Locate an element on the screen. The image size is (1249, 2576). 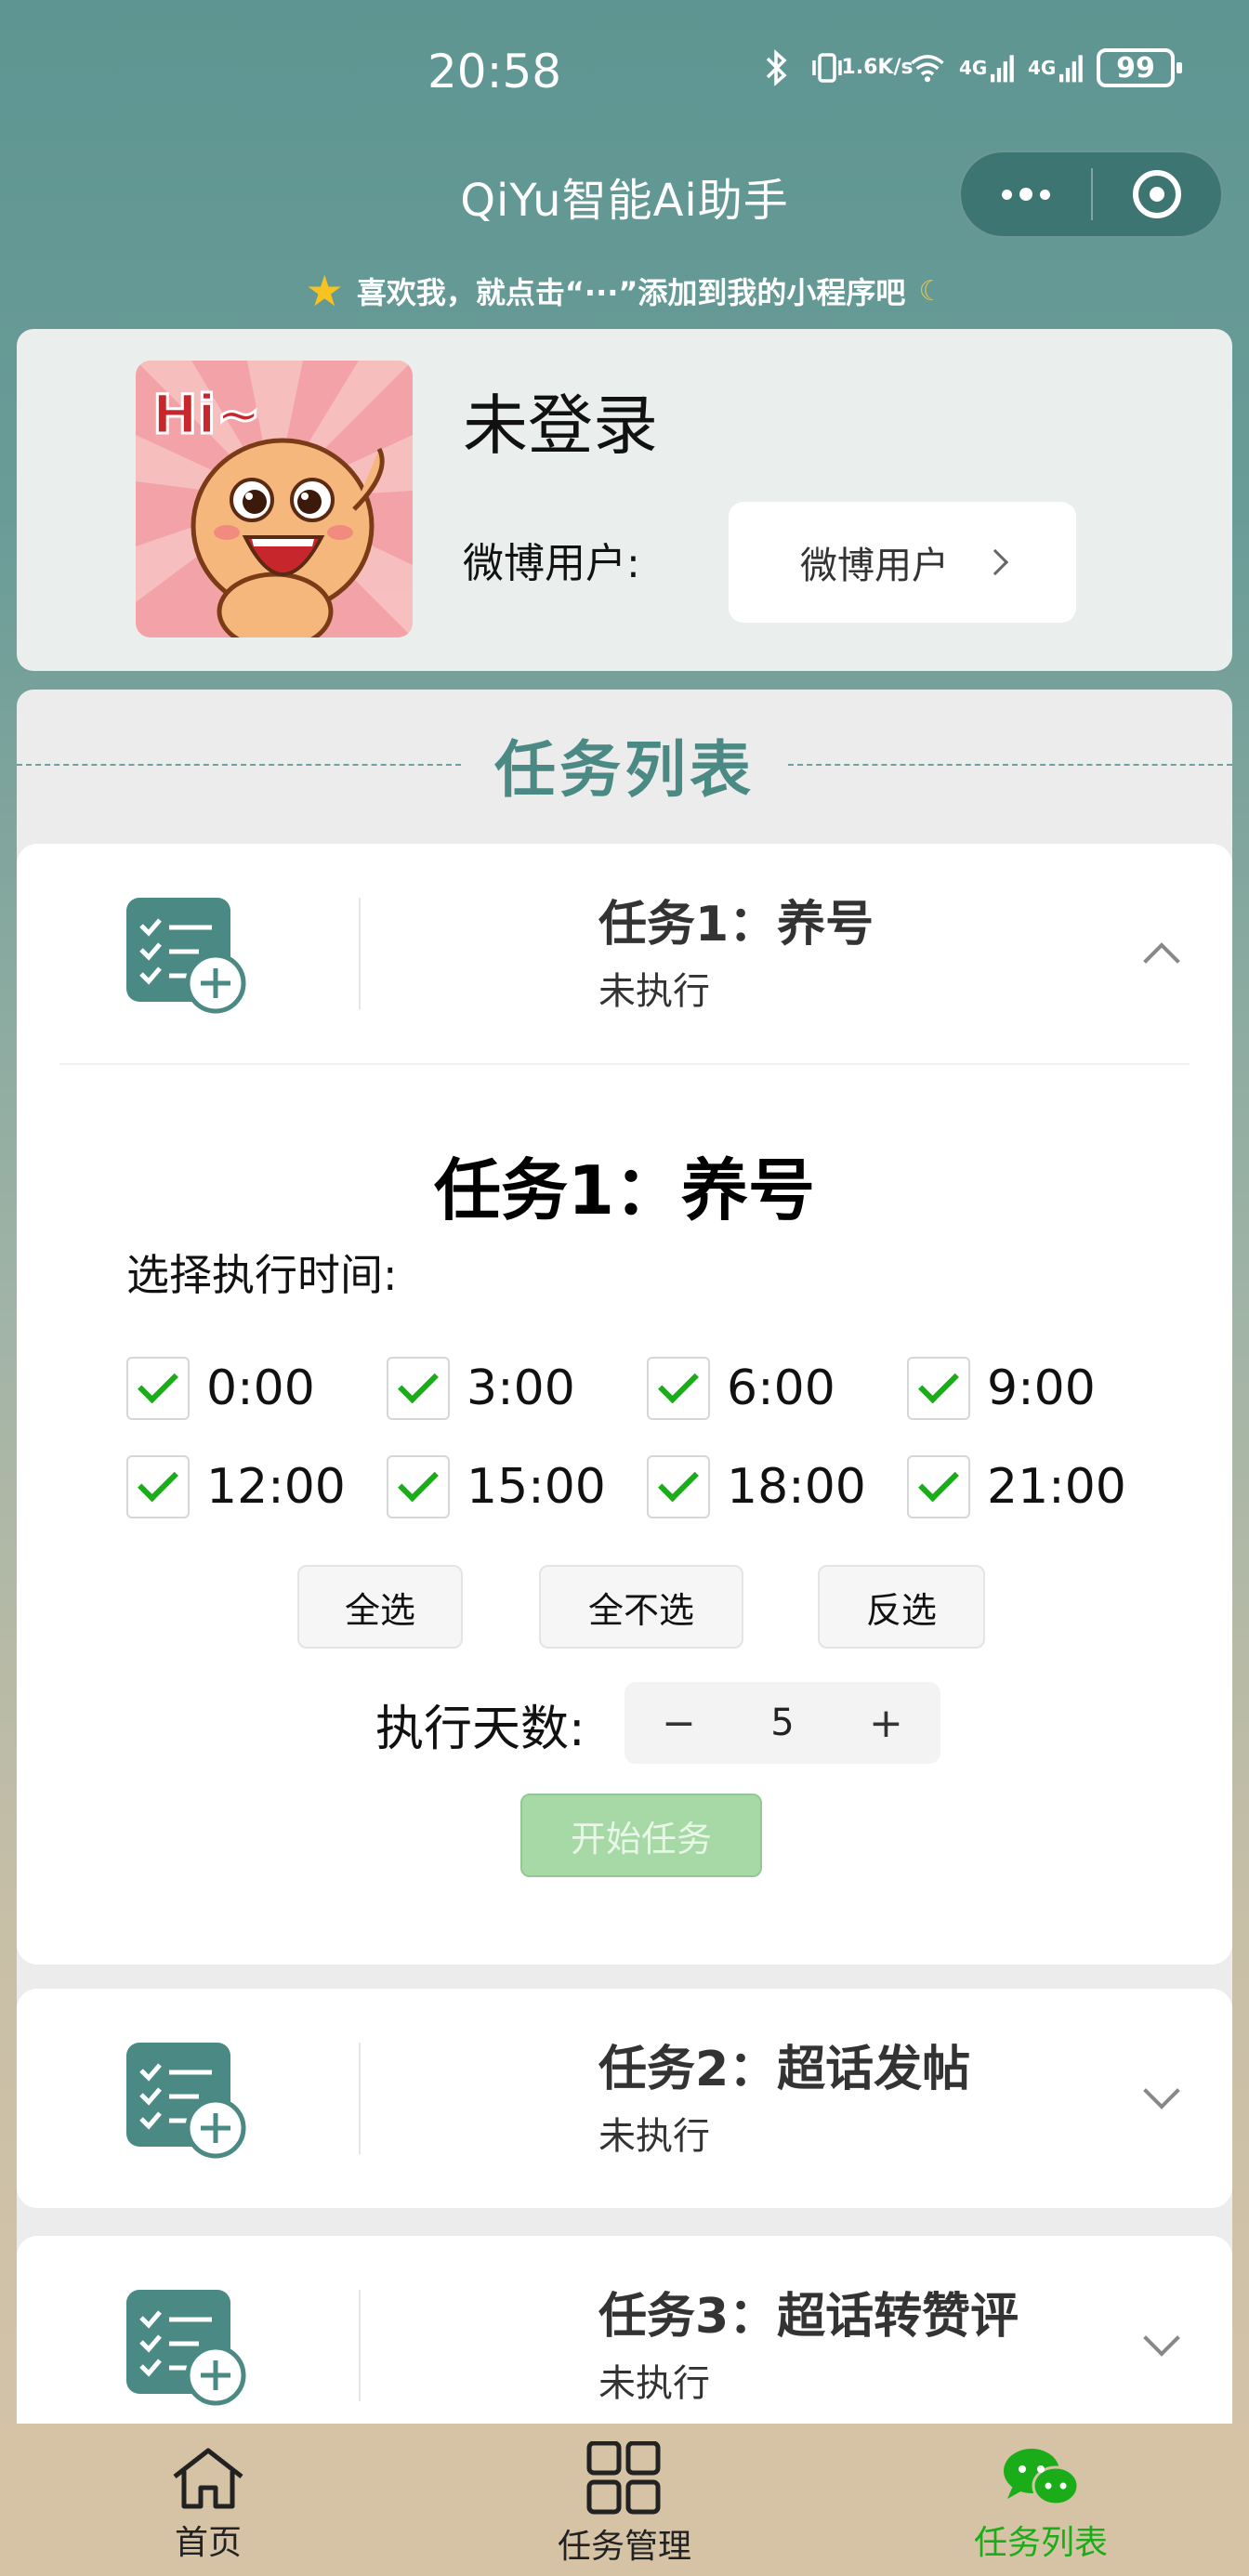
signal-icon-2: 4G is located at coordinates (1056, 67).